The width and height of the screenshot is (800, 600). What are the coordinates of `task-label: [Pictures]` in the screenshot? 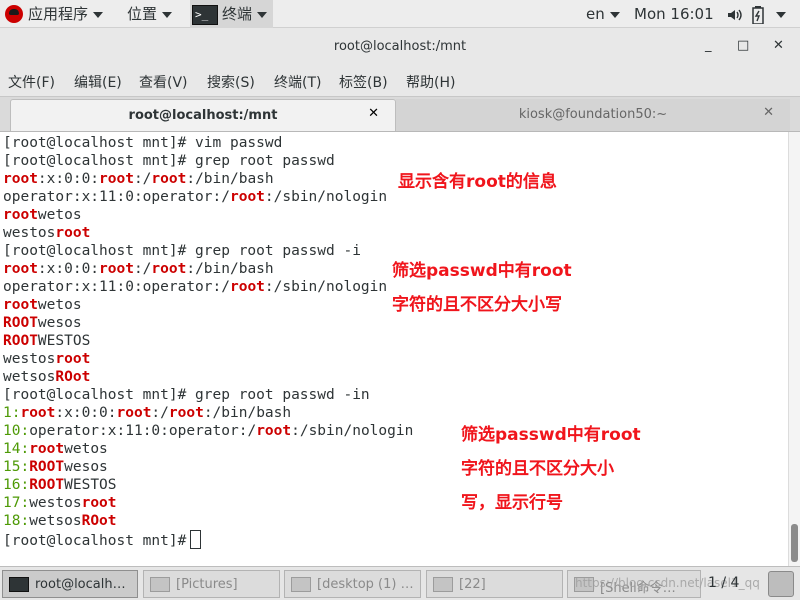 It's located at (207, 584).